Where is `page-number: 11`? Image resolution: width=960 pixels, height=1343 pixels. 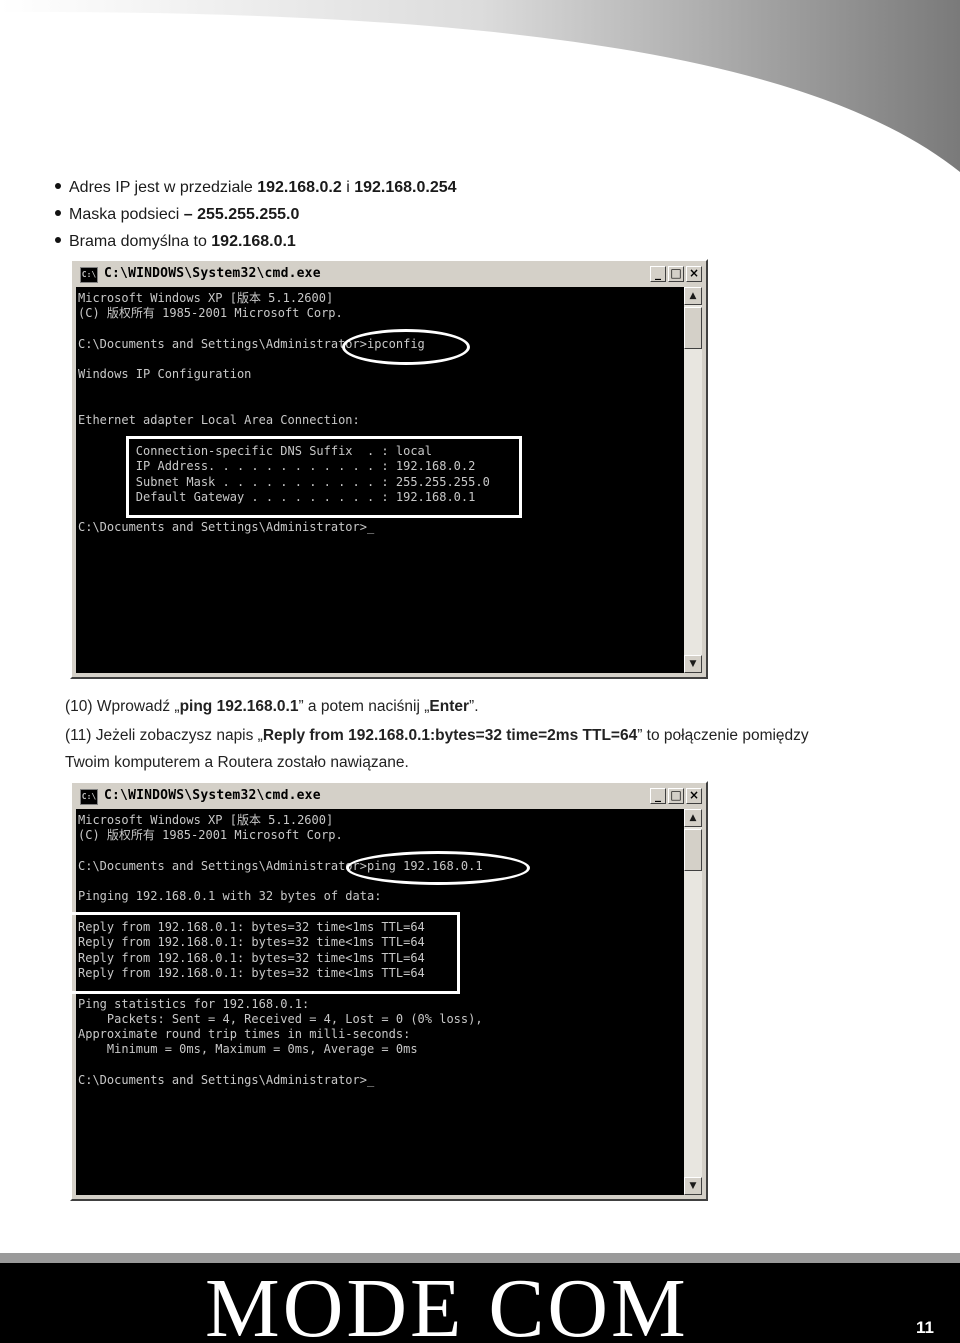
page-number: 11 is located at coordinates (925, 1327).